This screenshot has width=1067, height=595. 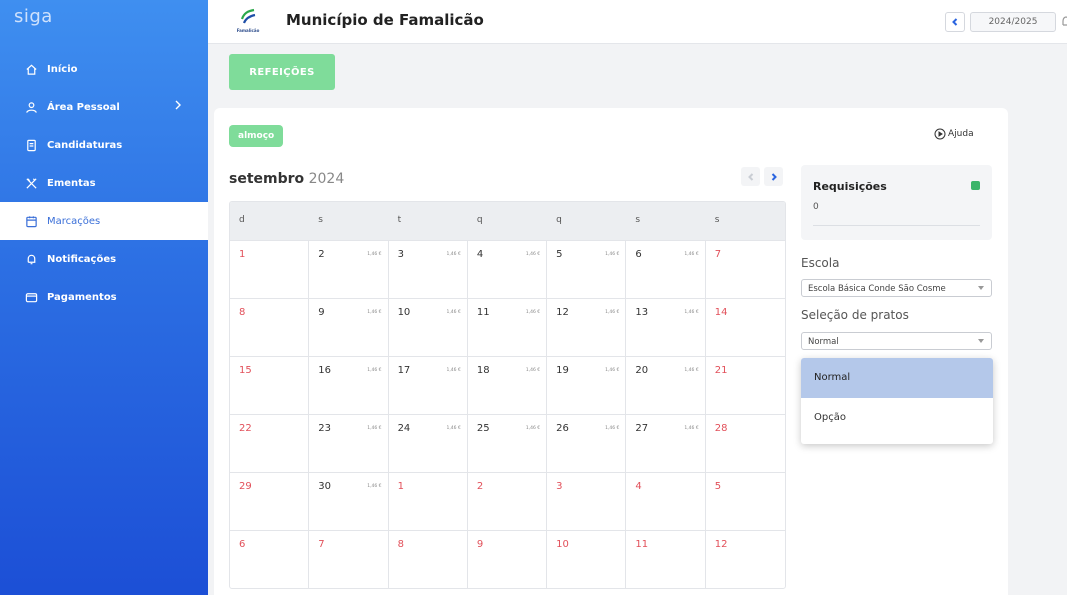 I want to click on document-icon, so click(x=31, y=145).